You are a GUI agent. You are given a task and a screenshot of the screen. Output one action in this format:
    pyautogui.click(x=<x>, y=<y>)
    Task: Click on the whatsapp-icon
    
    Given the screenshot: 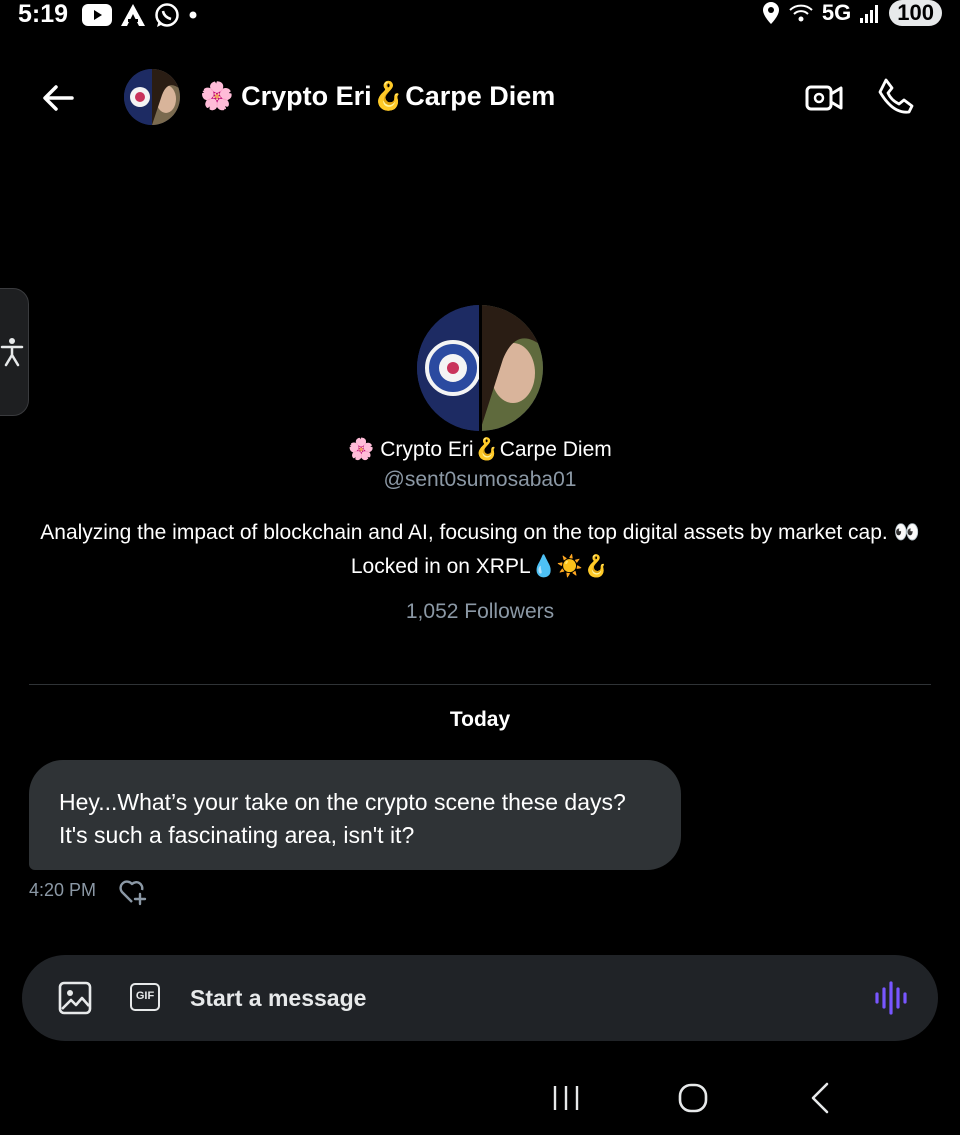 What is the action you would take?
    pyautogui.click(x=167, y=15)
    